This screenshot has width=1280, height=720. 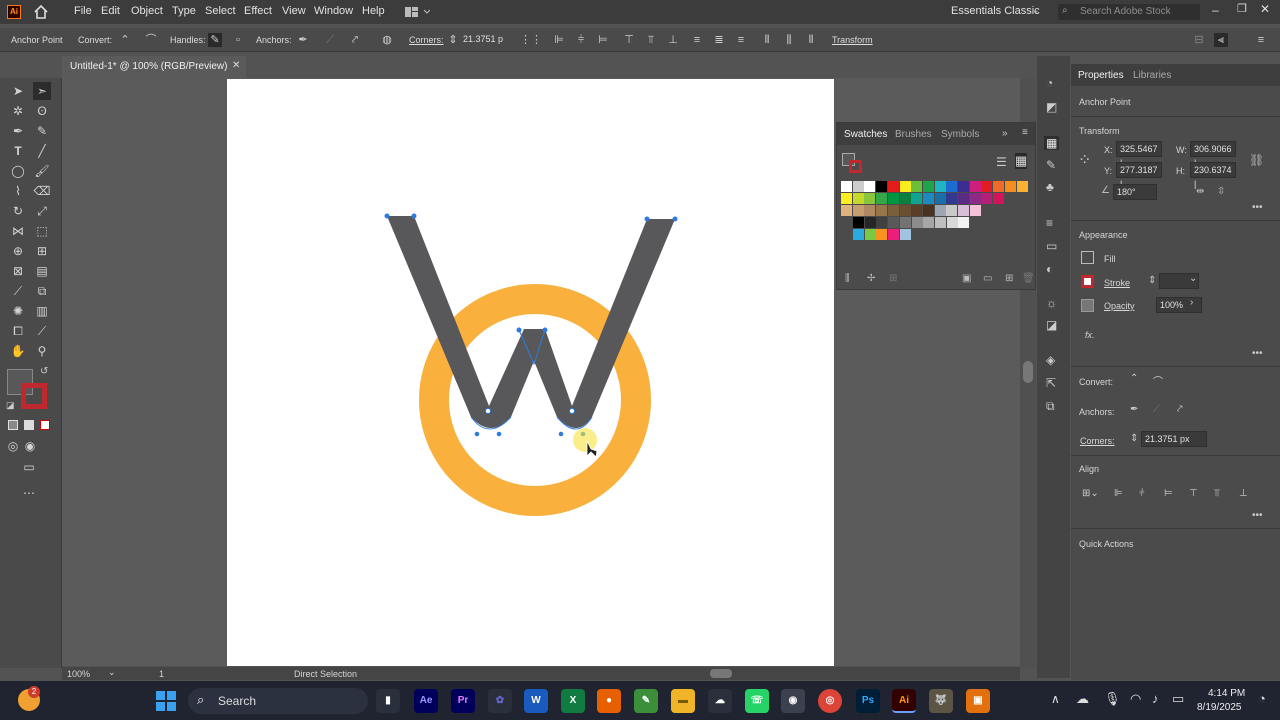 I want to click on graph-tool-icon: ▥, so click(x=42, y=311).